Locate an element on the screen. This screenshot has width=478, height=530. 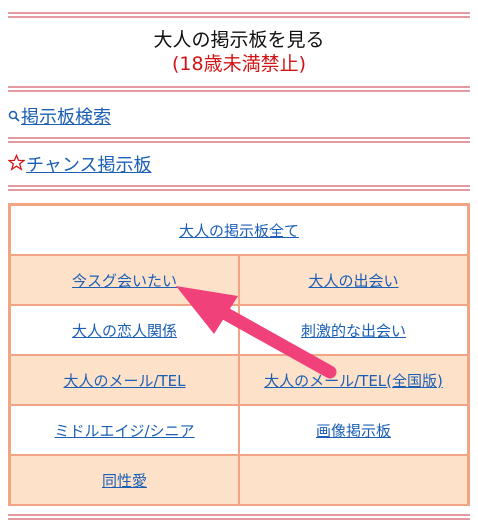
grid-cell-empty is located at coordinates (353, 480).